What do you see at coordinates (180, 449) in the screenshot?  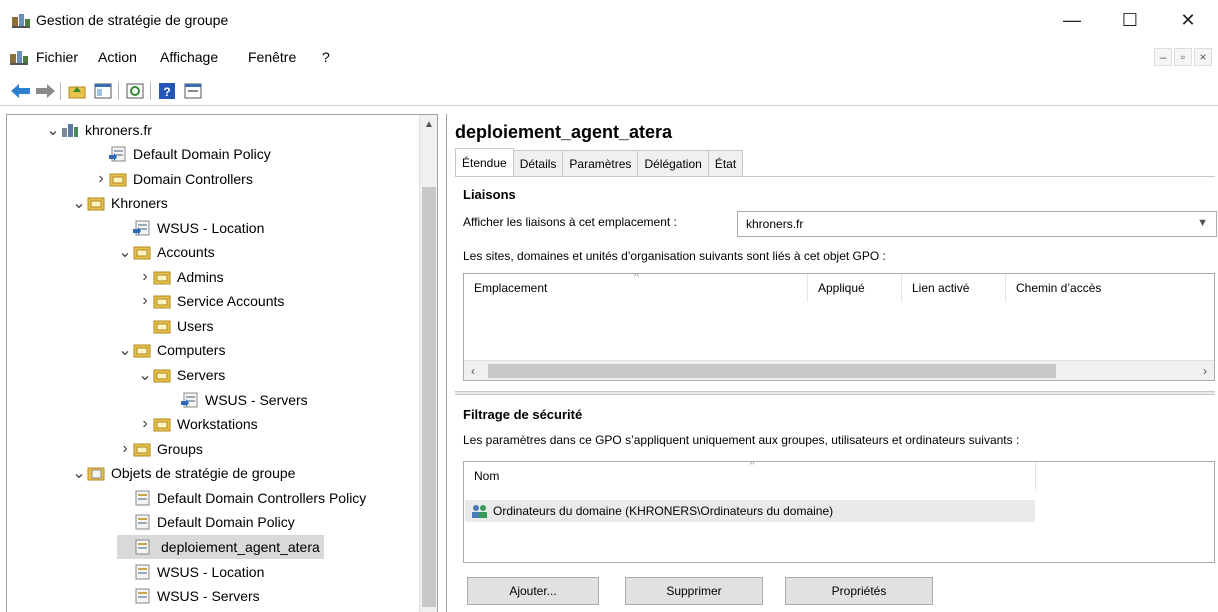 I see `tree-node-label: Groups` at bounding box center [180, 449].